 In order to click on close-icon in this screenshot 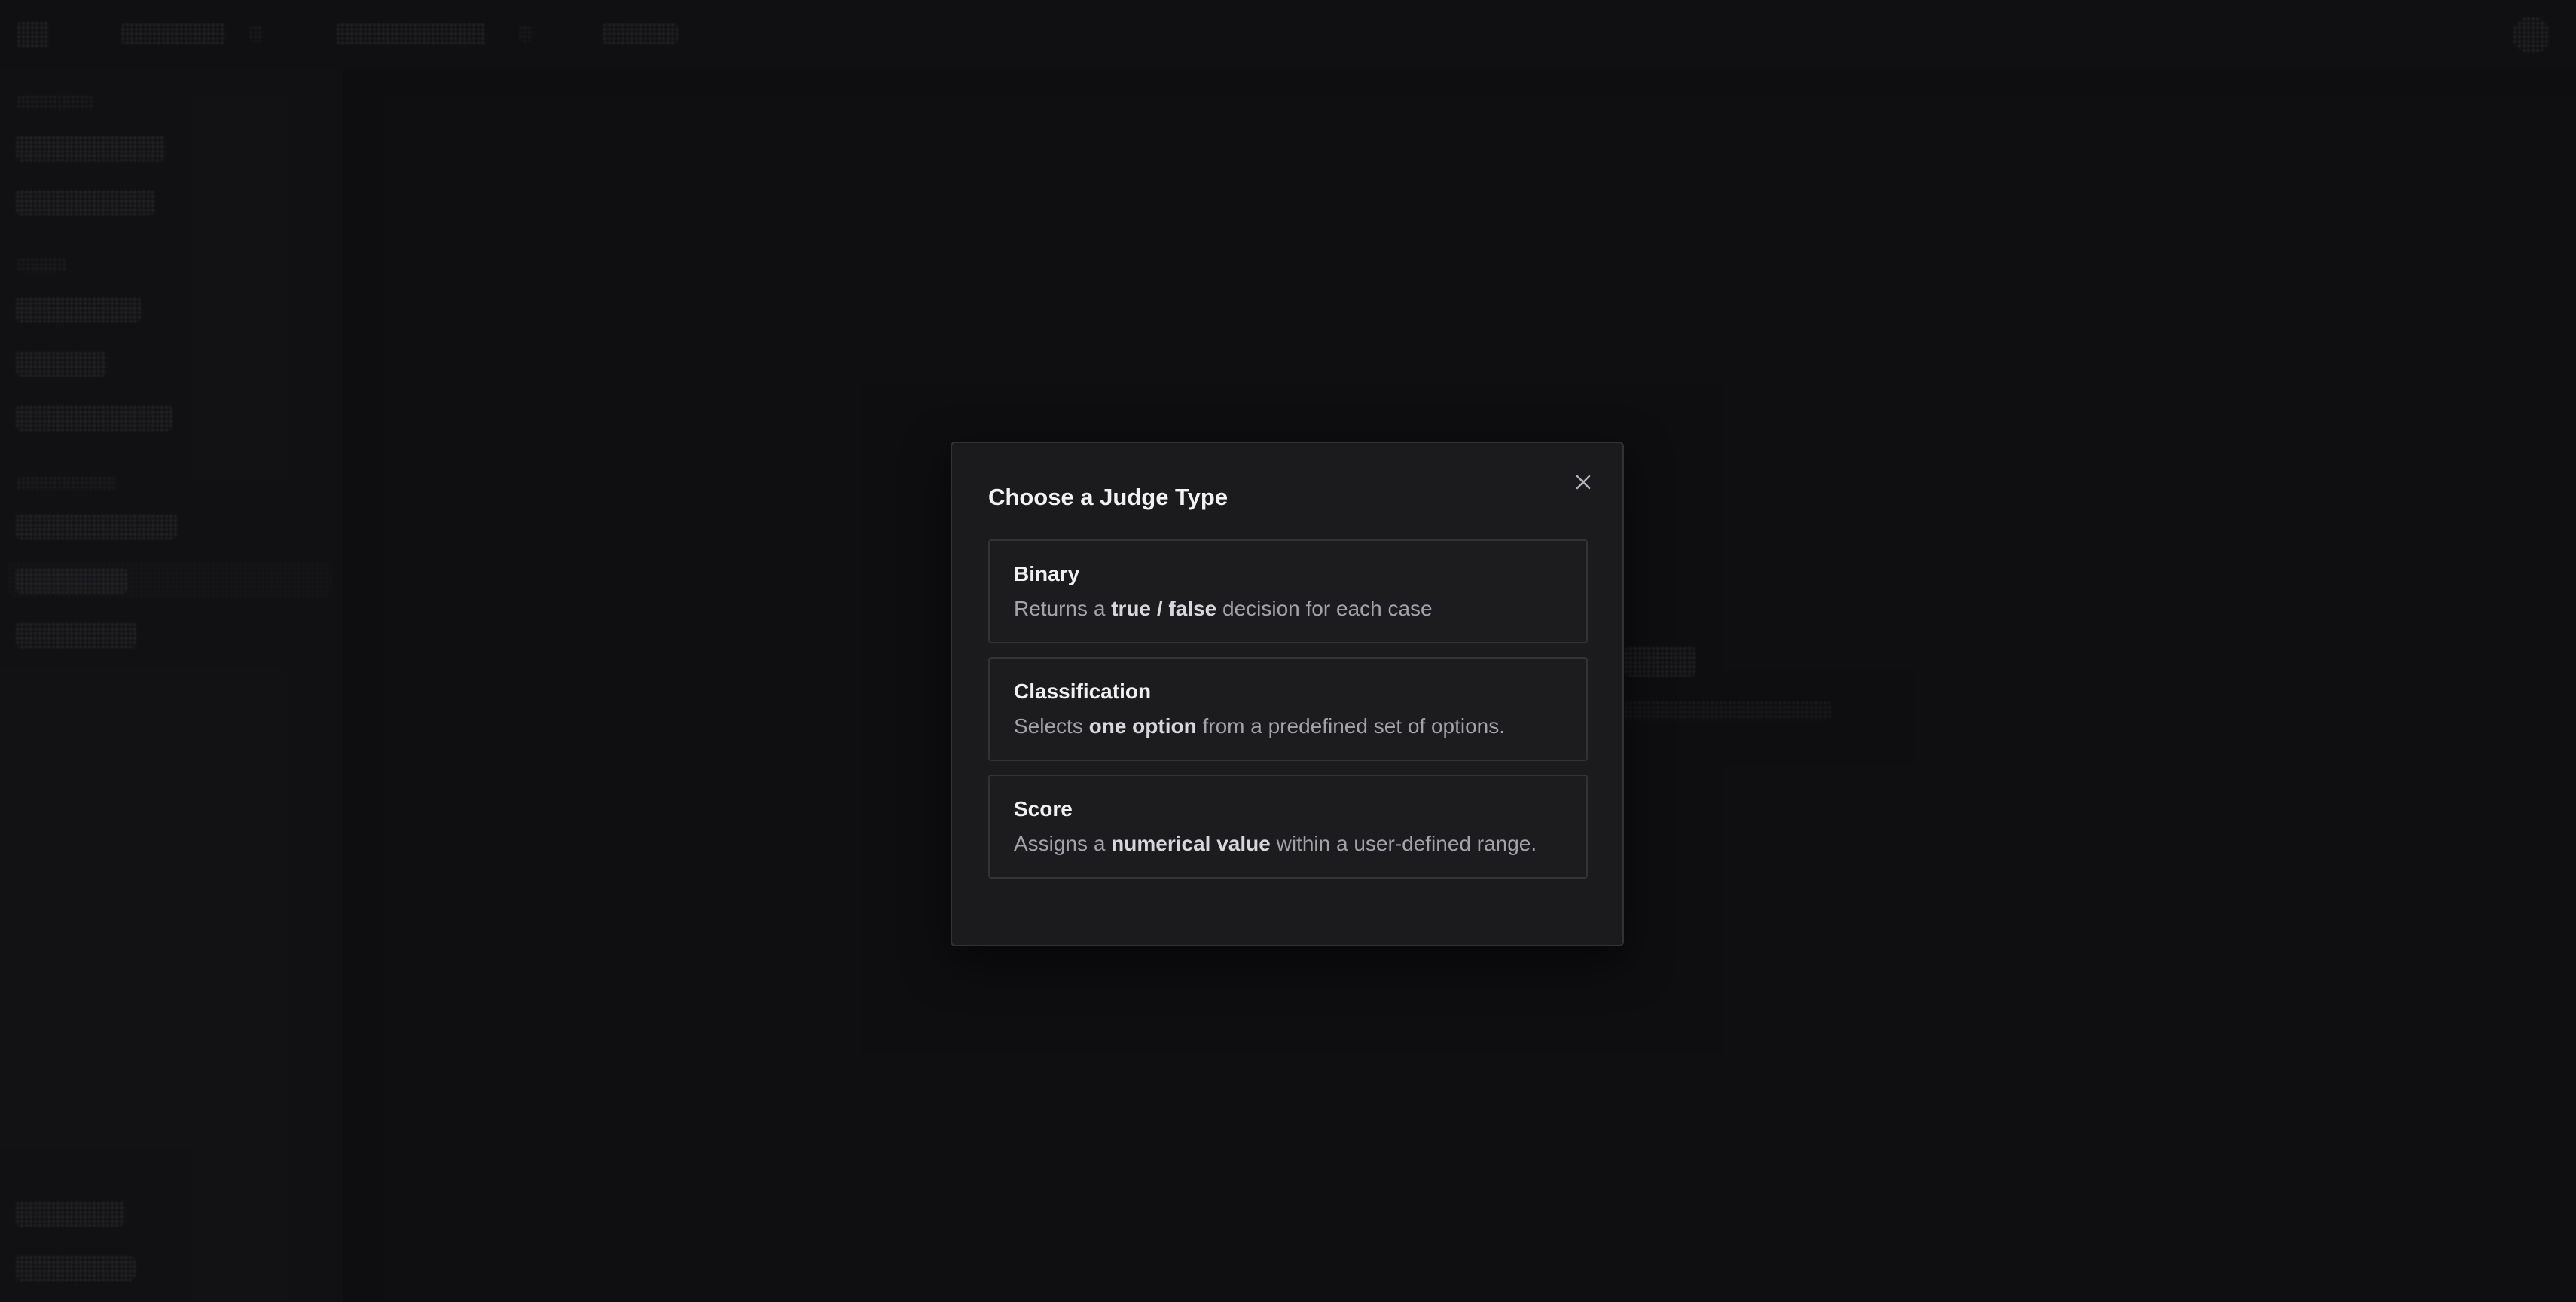, I will do `click(1584, 482)`.